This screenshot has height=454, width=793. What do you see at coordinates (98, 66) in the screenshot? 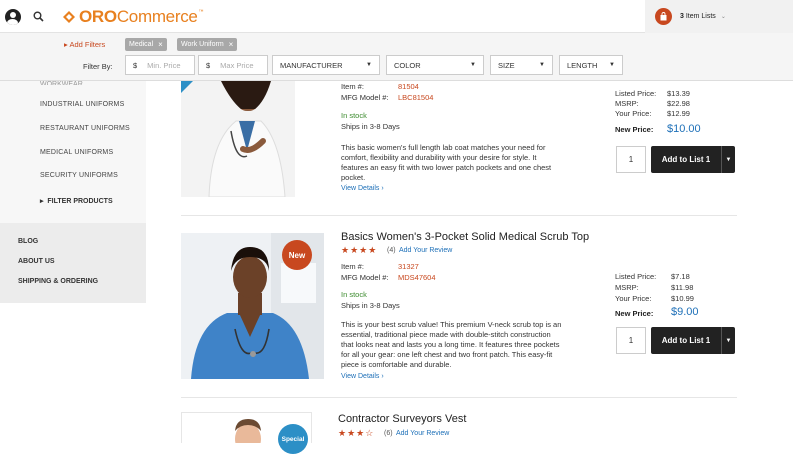
I see `filter-by-label: Filter By:` at bounding box center [98, 66].